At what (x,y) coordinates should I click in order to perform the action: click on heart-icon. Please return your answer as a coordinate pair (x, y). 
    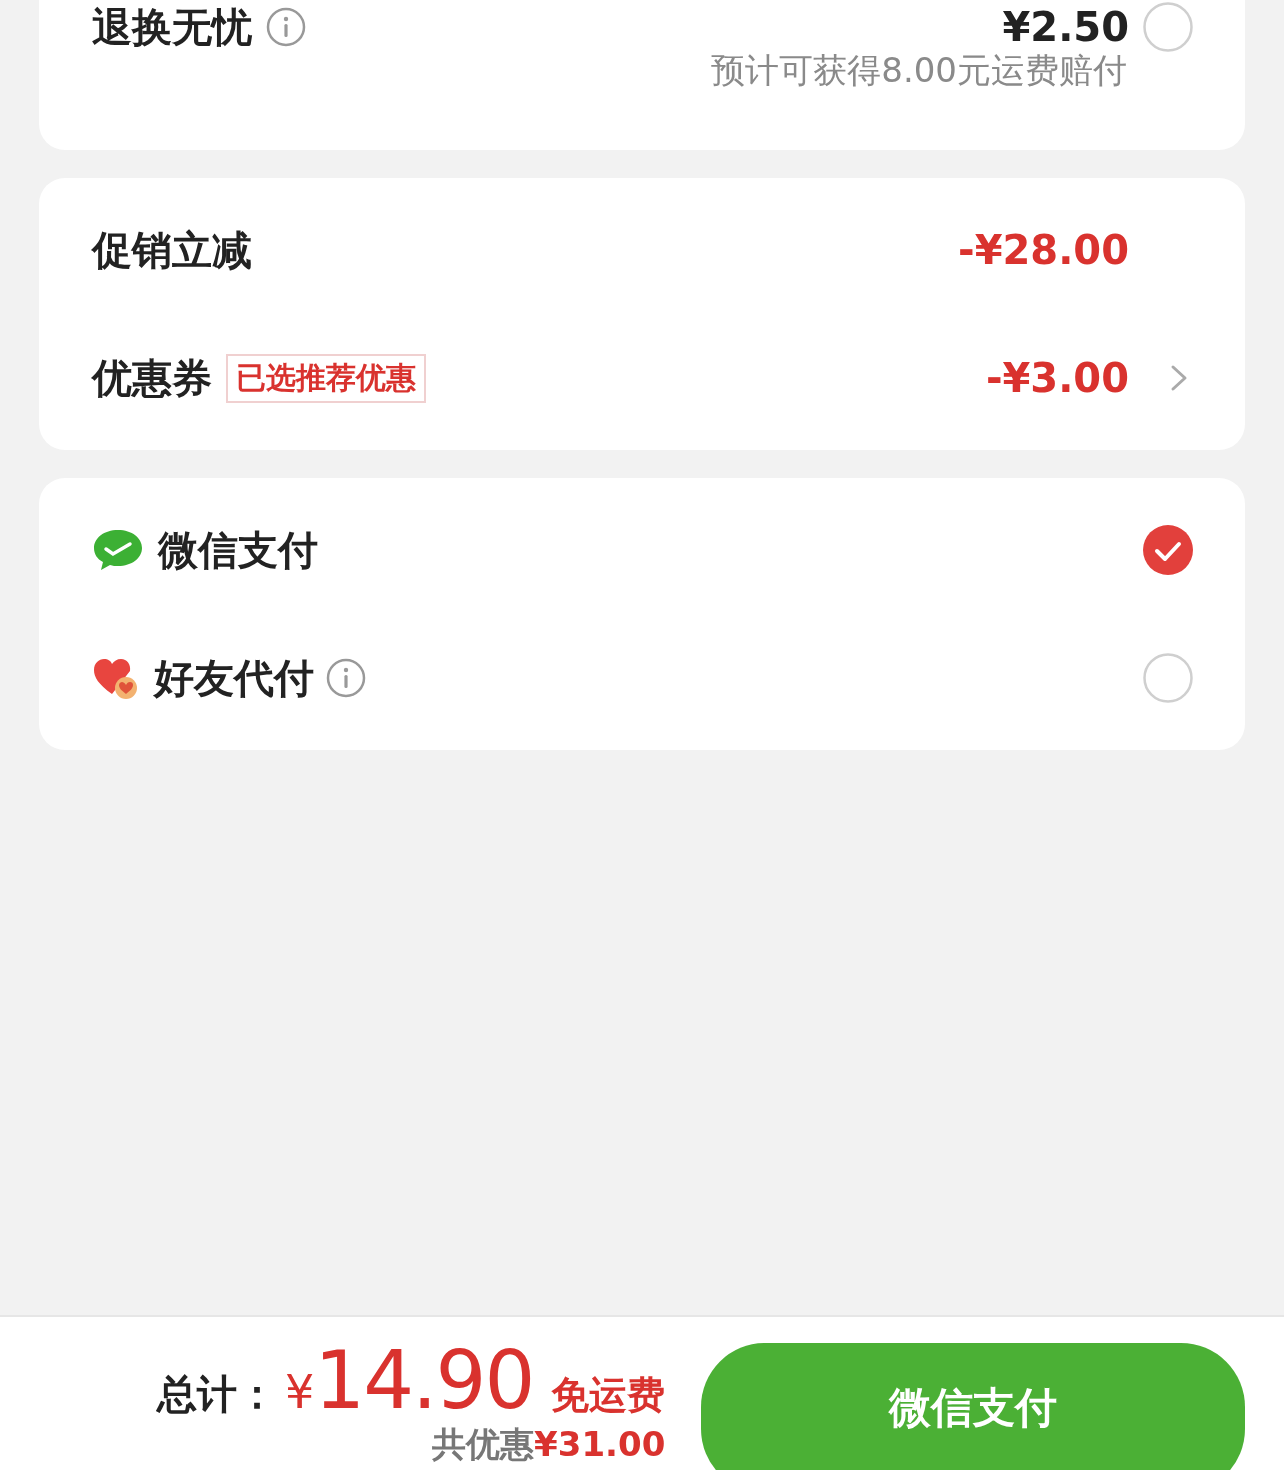
    Looking at the image, I should click on (116, 678).